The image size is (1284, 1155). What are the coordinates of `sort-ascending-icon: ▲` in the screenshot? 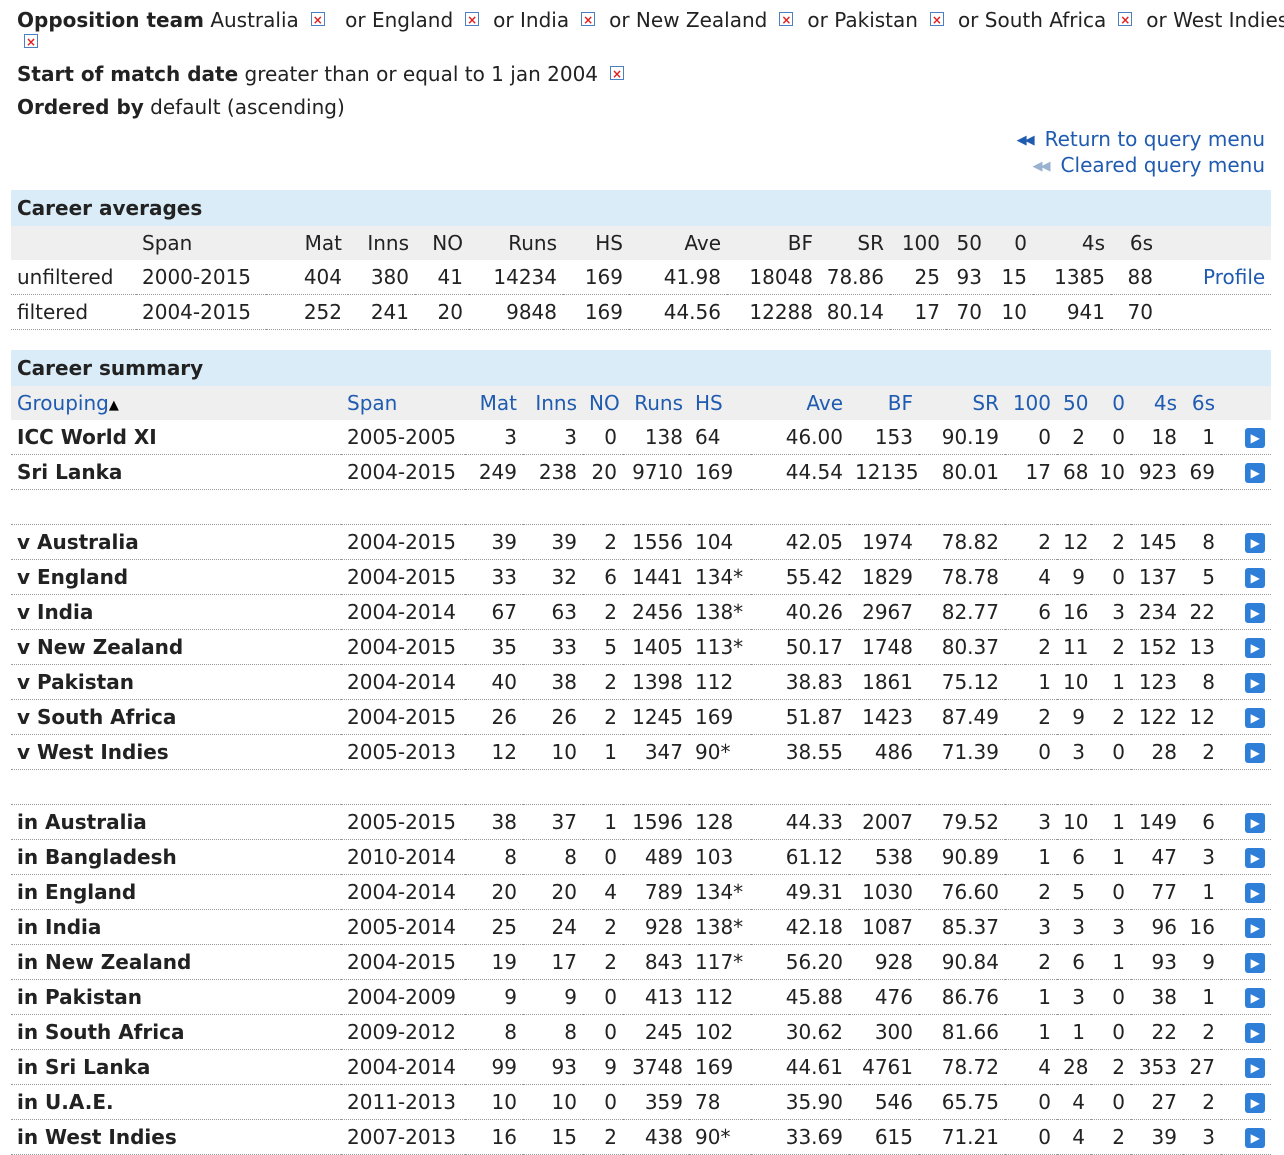 It's located at (114, 405).